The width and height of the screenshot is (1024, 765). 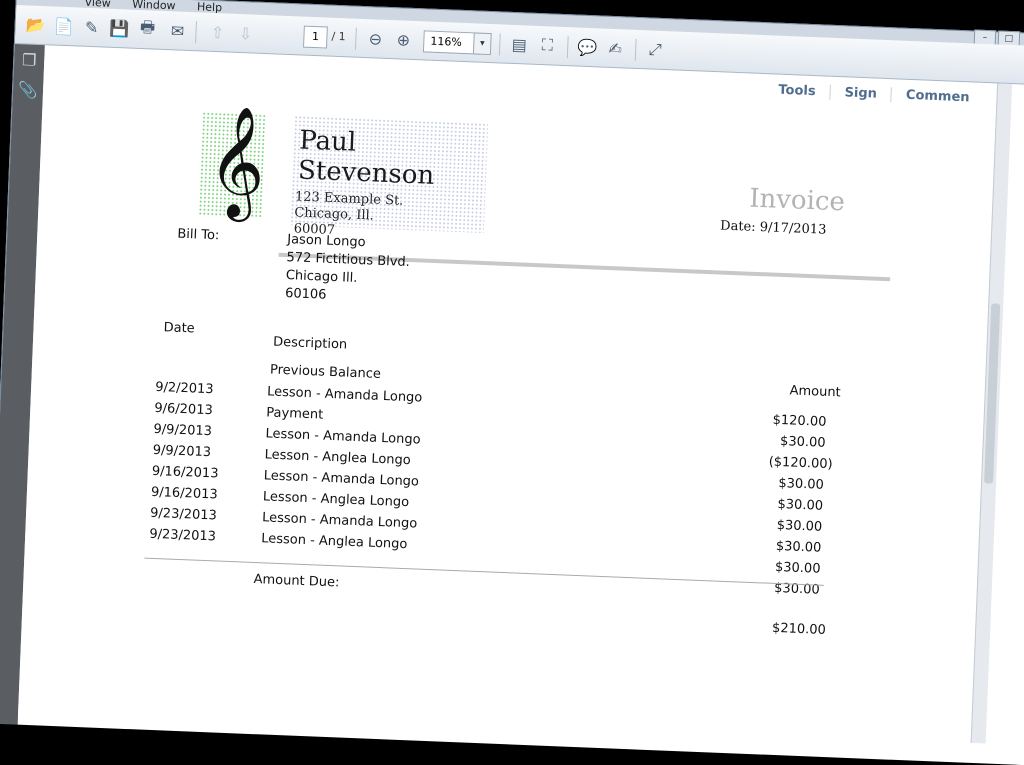 What do you see at coordinates (799, 421) in the screenshot?
I see `amount-value: $120.00` at bounding box center [799, 421].